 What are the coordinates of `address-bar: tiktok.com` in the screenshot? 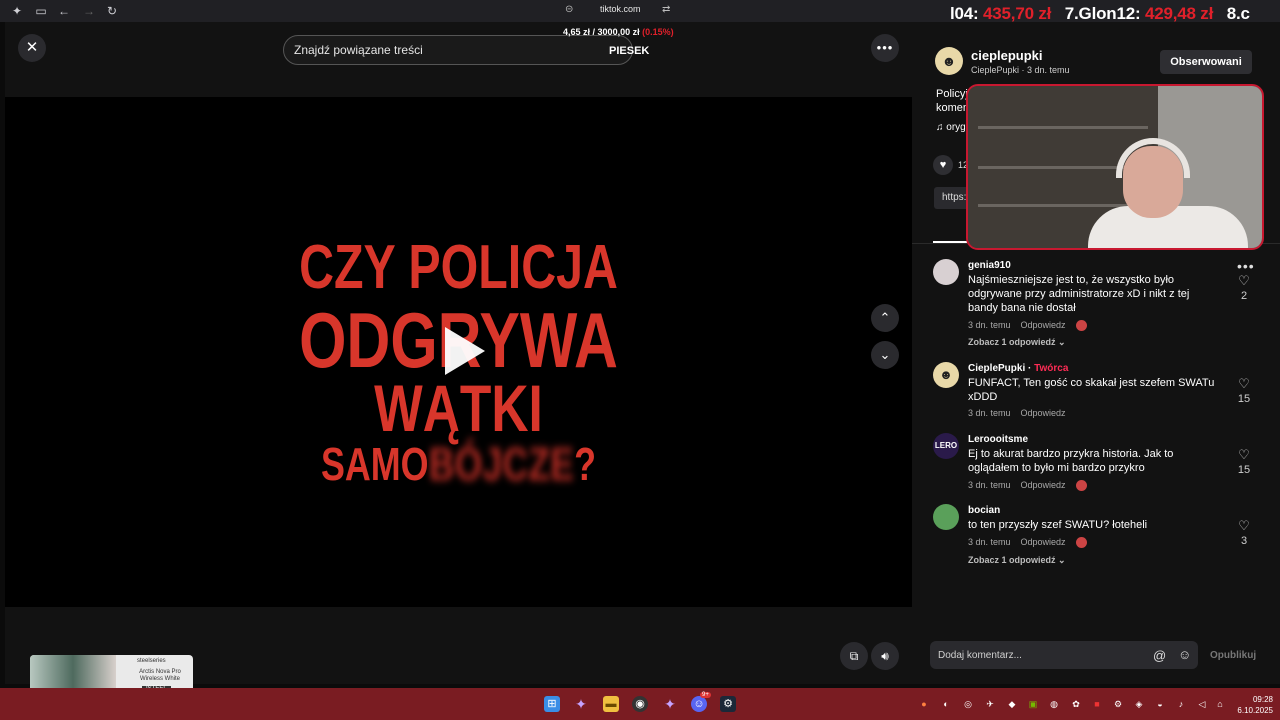 It's located at (620, 9).